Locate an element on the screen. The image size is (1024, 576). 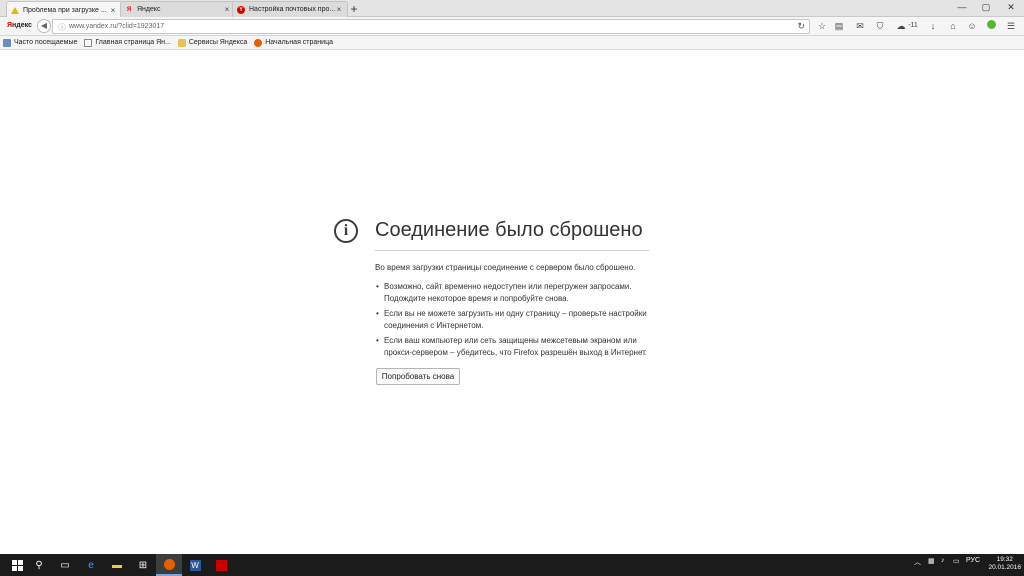
clock-time: 19:32 is located at coordinates (1004, 559).